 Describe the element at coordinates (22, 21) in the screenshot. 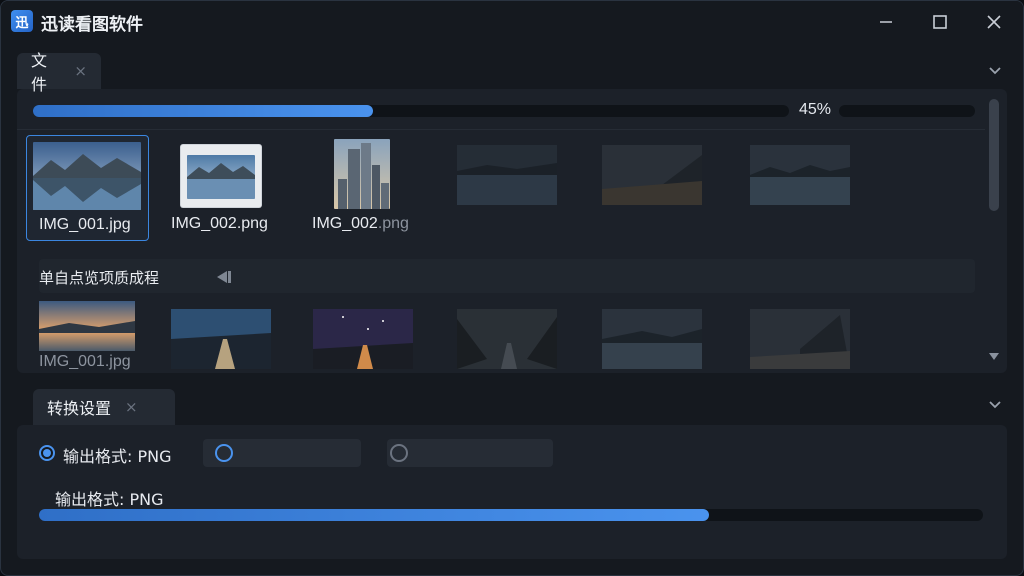

I see `app-logo: 迅` at that location.